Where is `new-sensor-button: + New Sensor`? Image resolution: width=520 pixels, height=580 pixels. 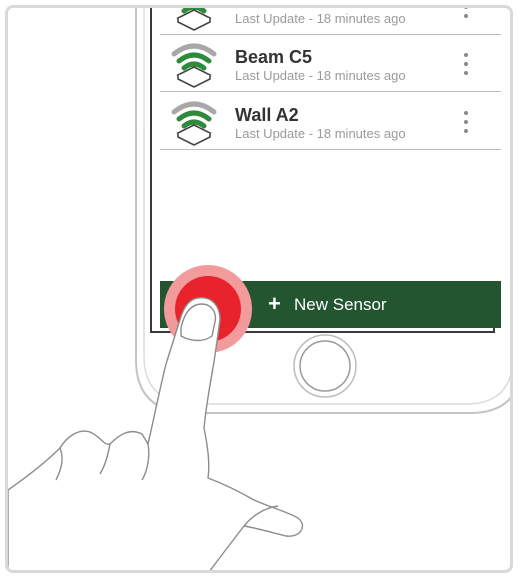 new-sensor-button: + New Sensor is located at coordinates (330, 304).